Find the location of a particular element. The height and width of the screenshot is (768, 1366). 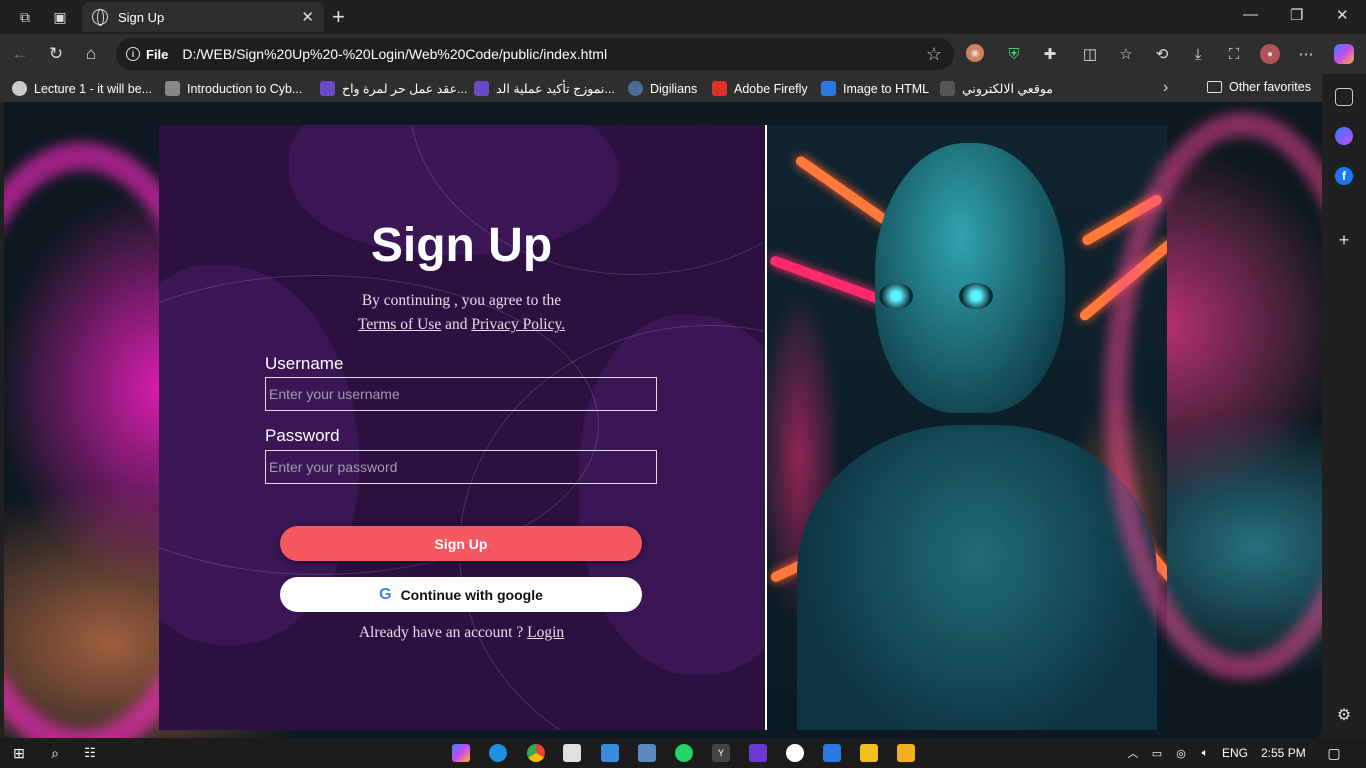

chrome-taskbar-icon is located at coordinates (536, 753).